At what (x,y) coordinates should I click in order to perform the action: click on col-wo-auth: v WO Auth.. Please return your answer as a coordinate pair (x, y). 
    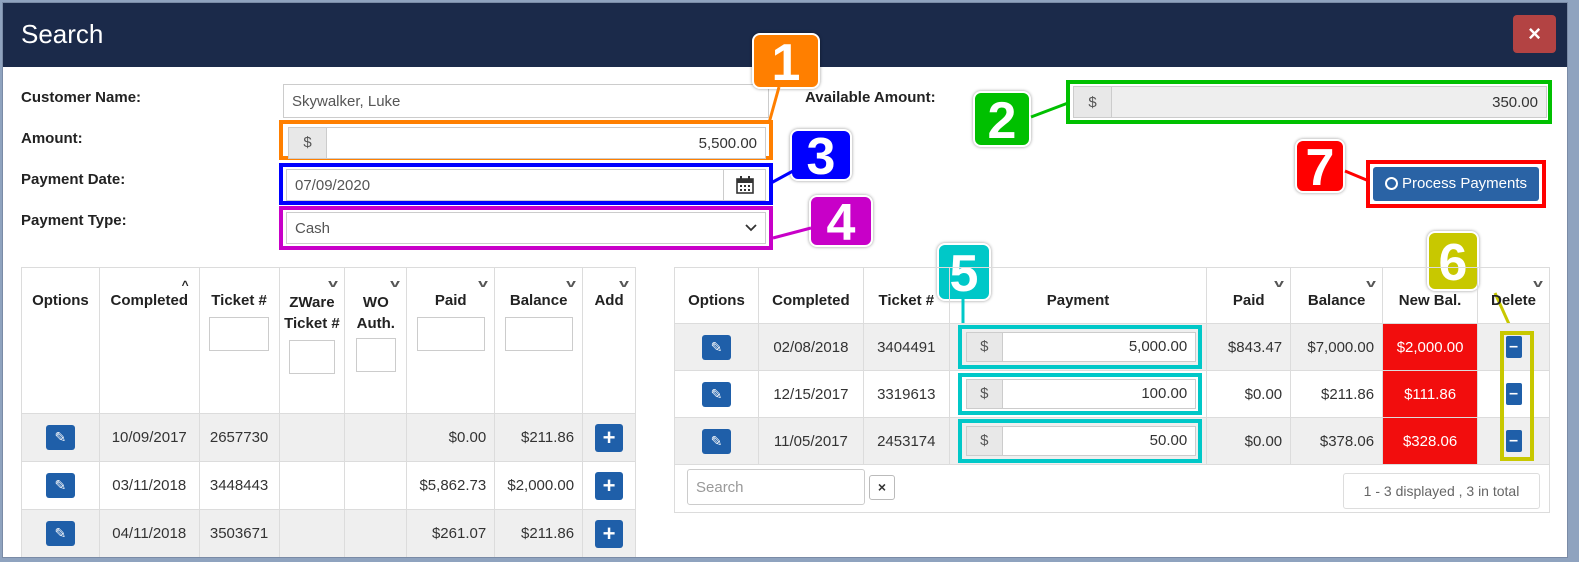
    Looking at the image, I should click on (376, 340).